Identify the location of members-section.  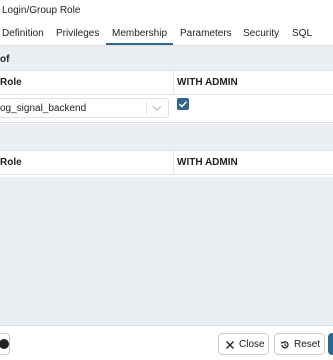
(166, 137).